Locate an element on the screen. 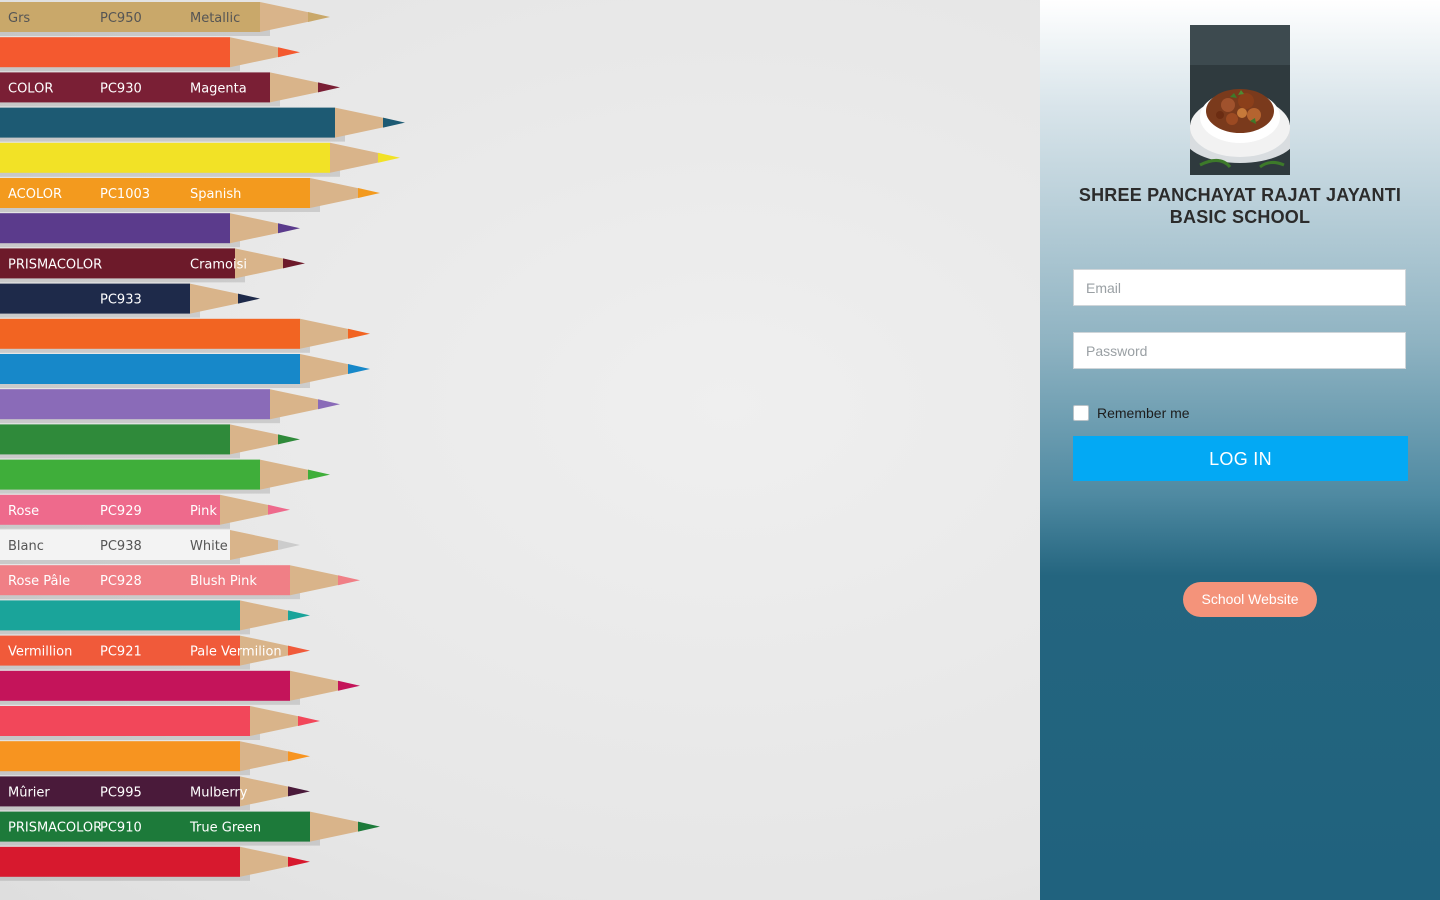 This screenshot has height=900, width=1440. pencil: ACOLOR PC1003 Spanish is located at coordinates (190, 195).